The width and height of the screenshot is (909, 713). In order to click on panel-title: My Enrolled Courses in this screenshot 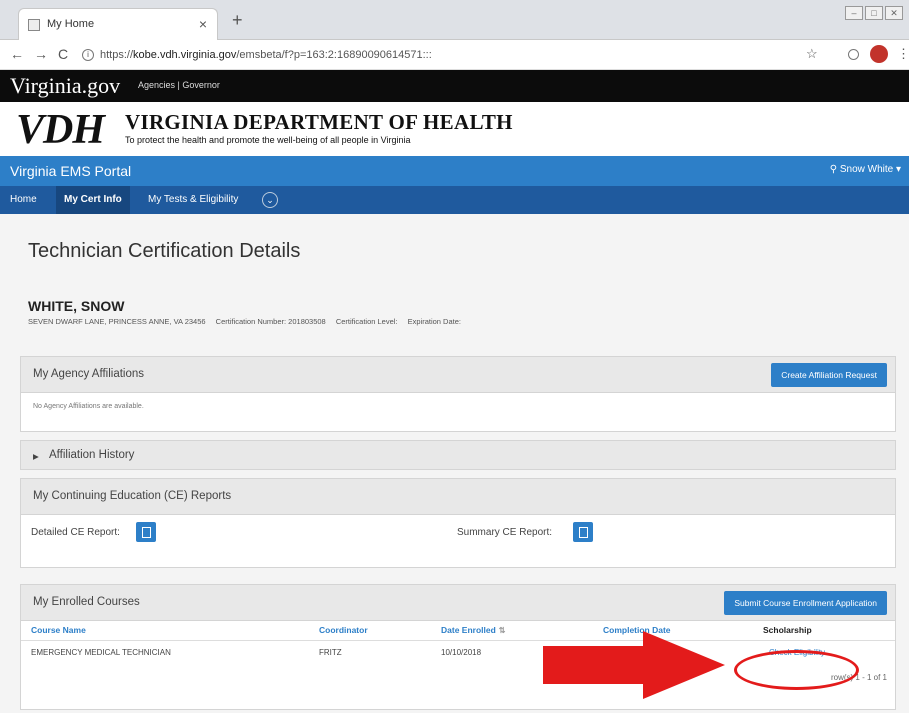, I will do `click(86, 602)`.